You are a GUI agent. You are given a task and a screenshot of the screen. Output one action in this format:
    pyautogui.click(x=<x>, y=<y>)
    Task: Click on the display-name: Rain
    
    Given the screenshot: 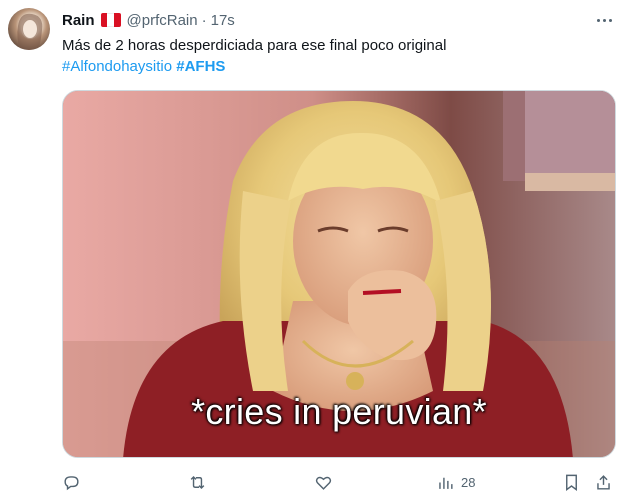 What is the action you would take?
    pyautogui.click(x=78, y=20)
    